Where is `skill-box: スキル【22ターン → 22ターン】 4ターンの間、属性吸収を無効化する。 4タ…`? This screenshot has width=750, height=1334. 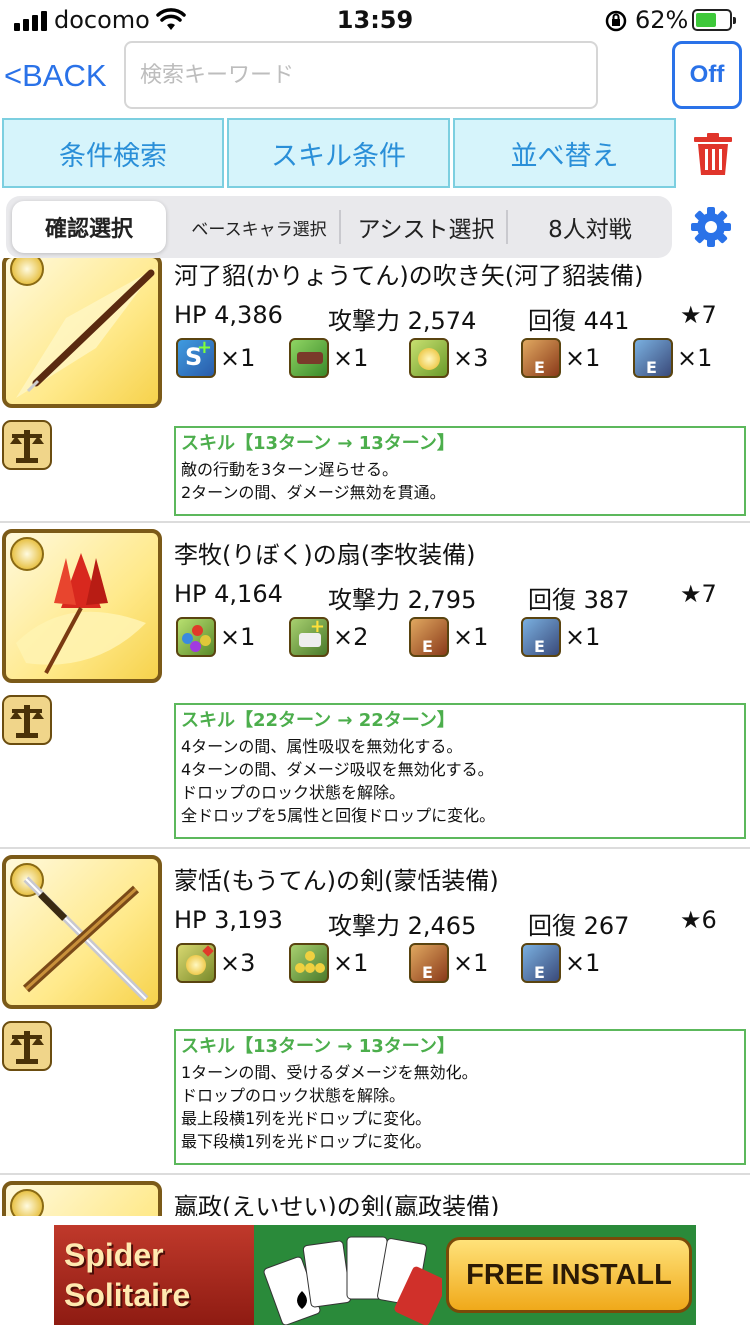
skill-box: スキル【22ターン → 22ターン】 4ターンの間、属性吸収を無効化する。 4タ… is located at coordinates (460, 771).